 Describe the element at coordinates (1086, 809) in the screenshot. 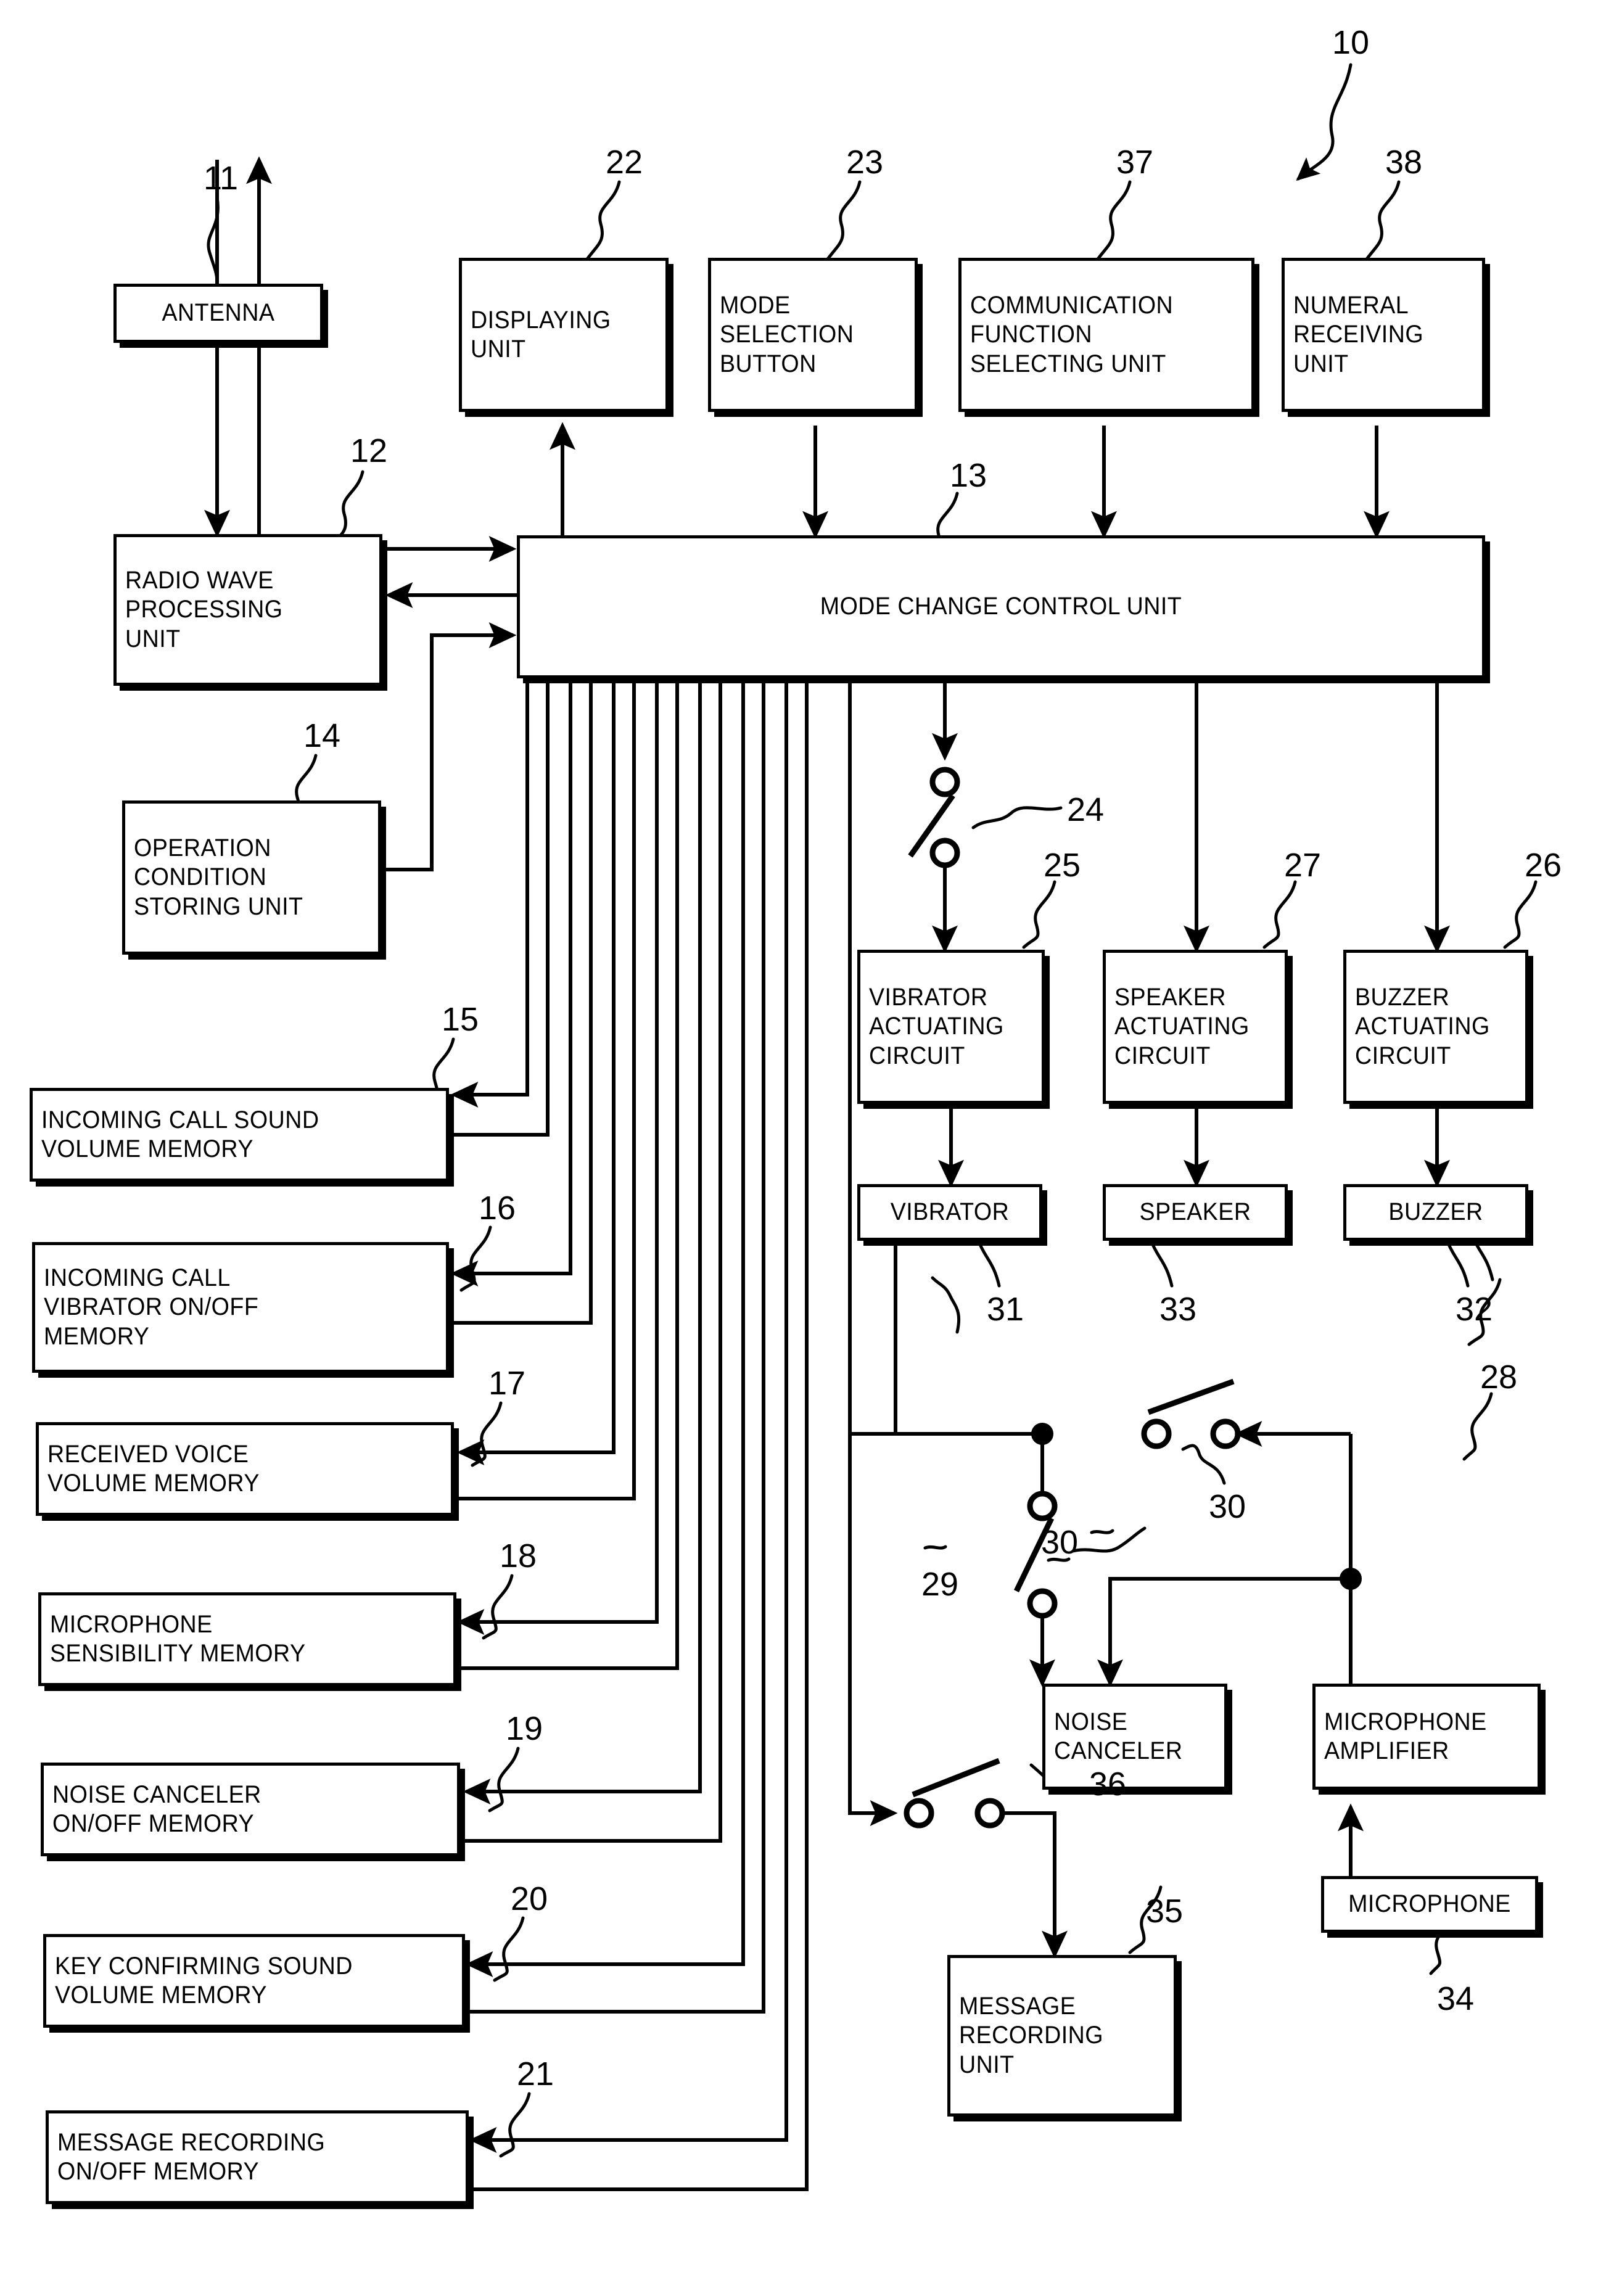

I see `ref-numeral-24: 24` at that location.